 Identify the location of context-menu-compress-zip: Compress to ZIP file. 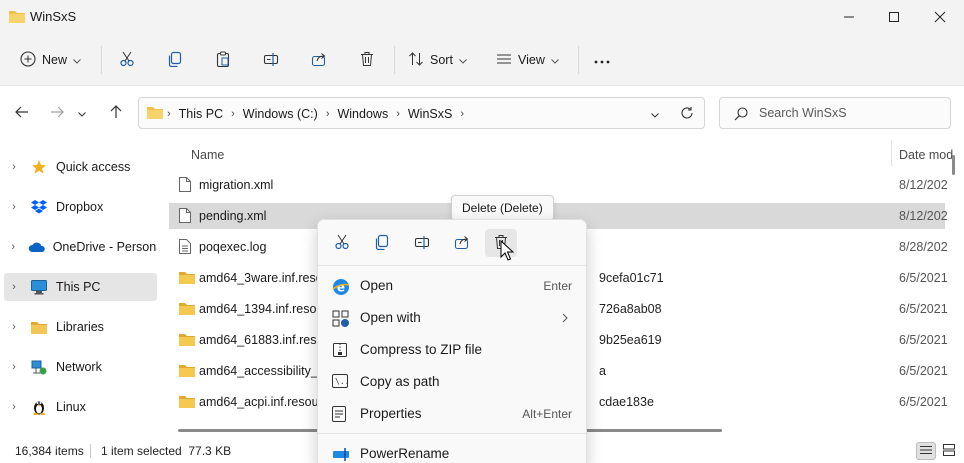
(452, 350).